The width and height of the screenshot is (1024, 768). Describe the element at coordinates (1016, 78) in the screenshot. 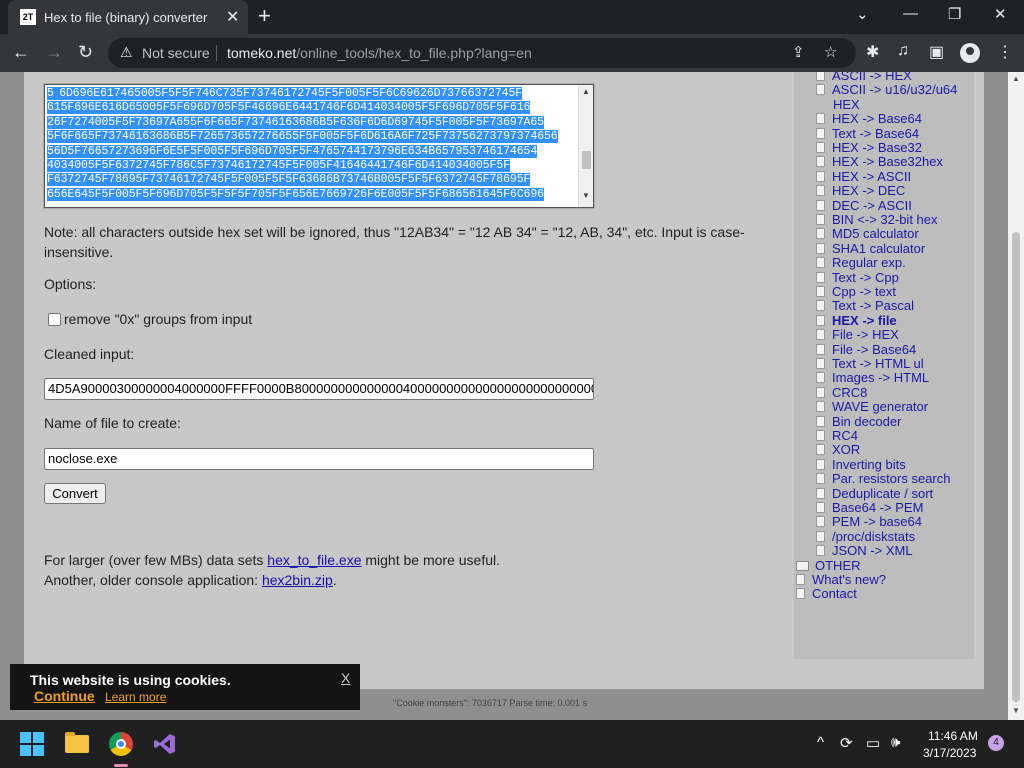

I see `page-scroll-up-icon: ▲` at that location.